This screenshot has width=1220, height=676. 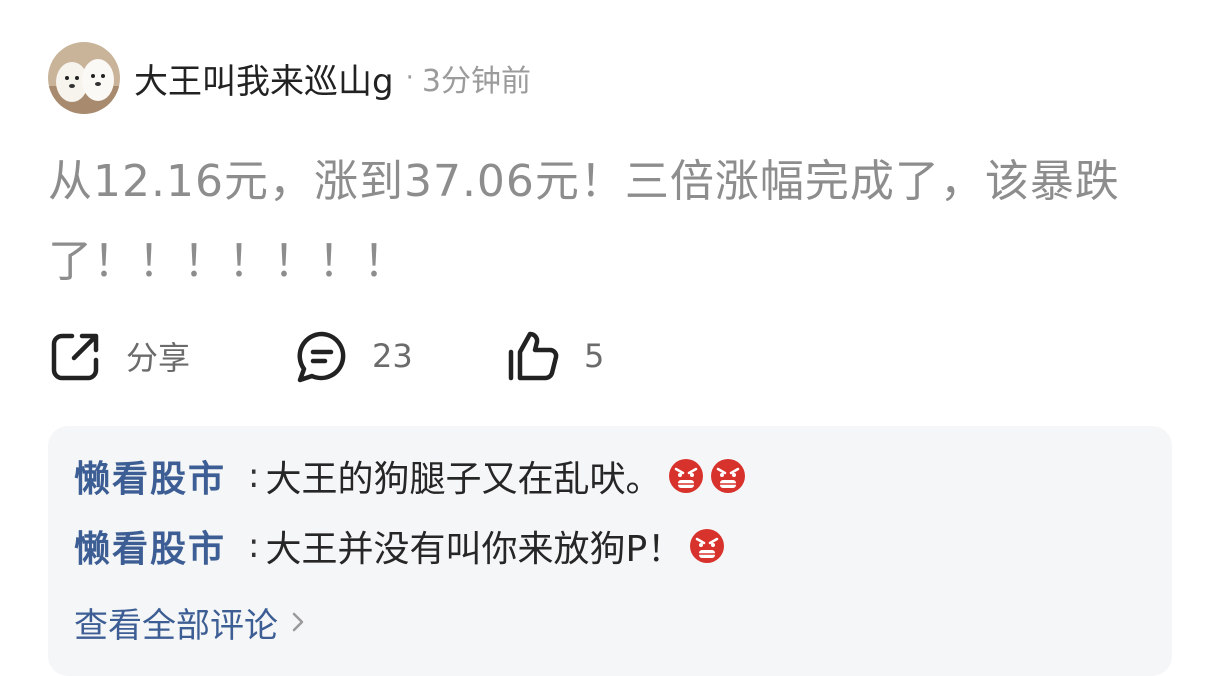 What do you see at coordinates (176, 625) in the screenshot?
I see `view-all-label: 查看全部评论` at bounding box center [176, 625].